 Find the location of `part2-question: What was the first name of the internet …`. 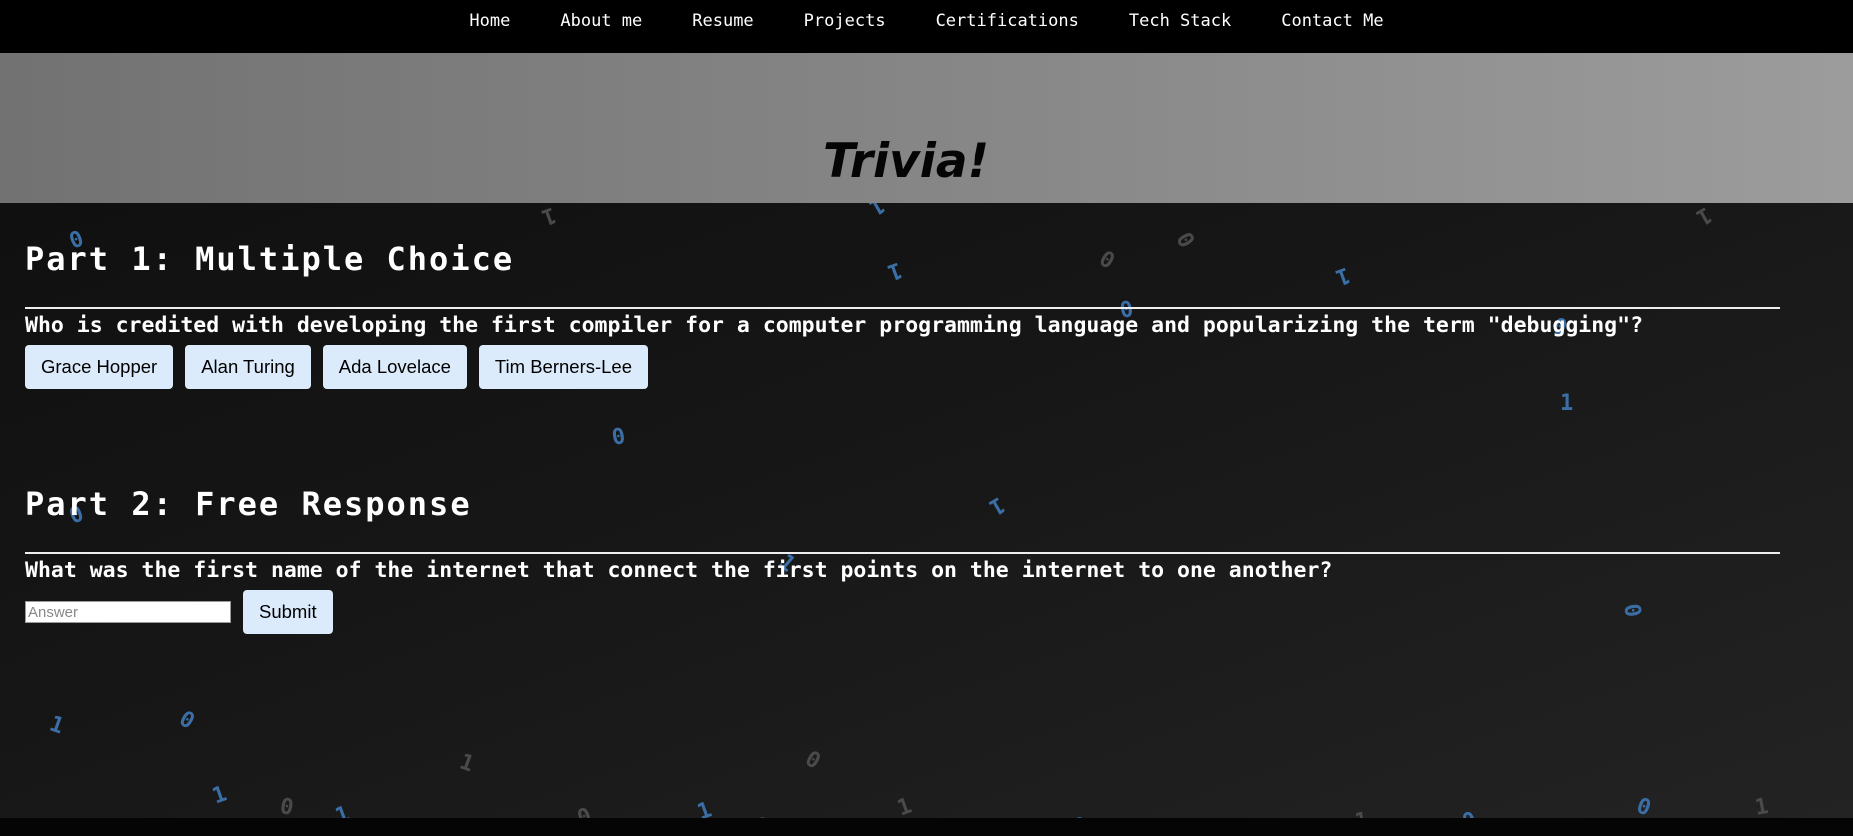

part2-question: What was the first name of the internet … is located at coordinates (679, 570).